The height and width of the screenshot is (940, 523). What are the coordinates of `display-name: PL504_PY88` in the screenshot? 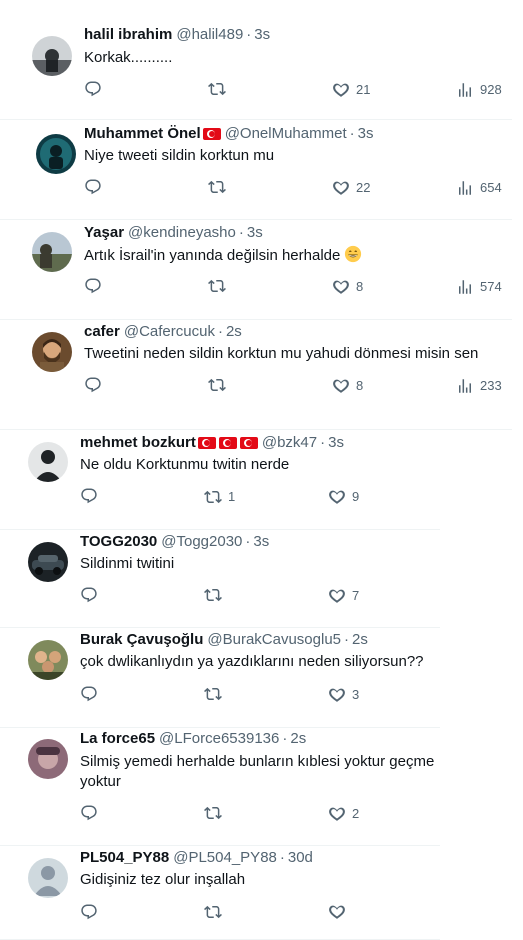 It's located at (124, 858).